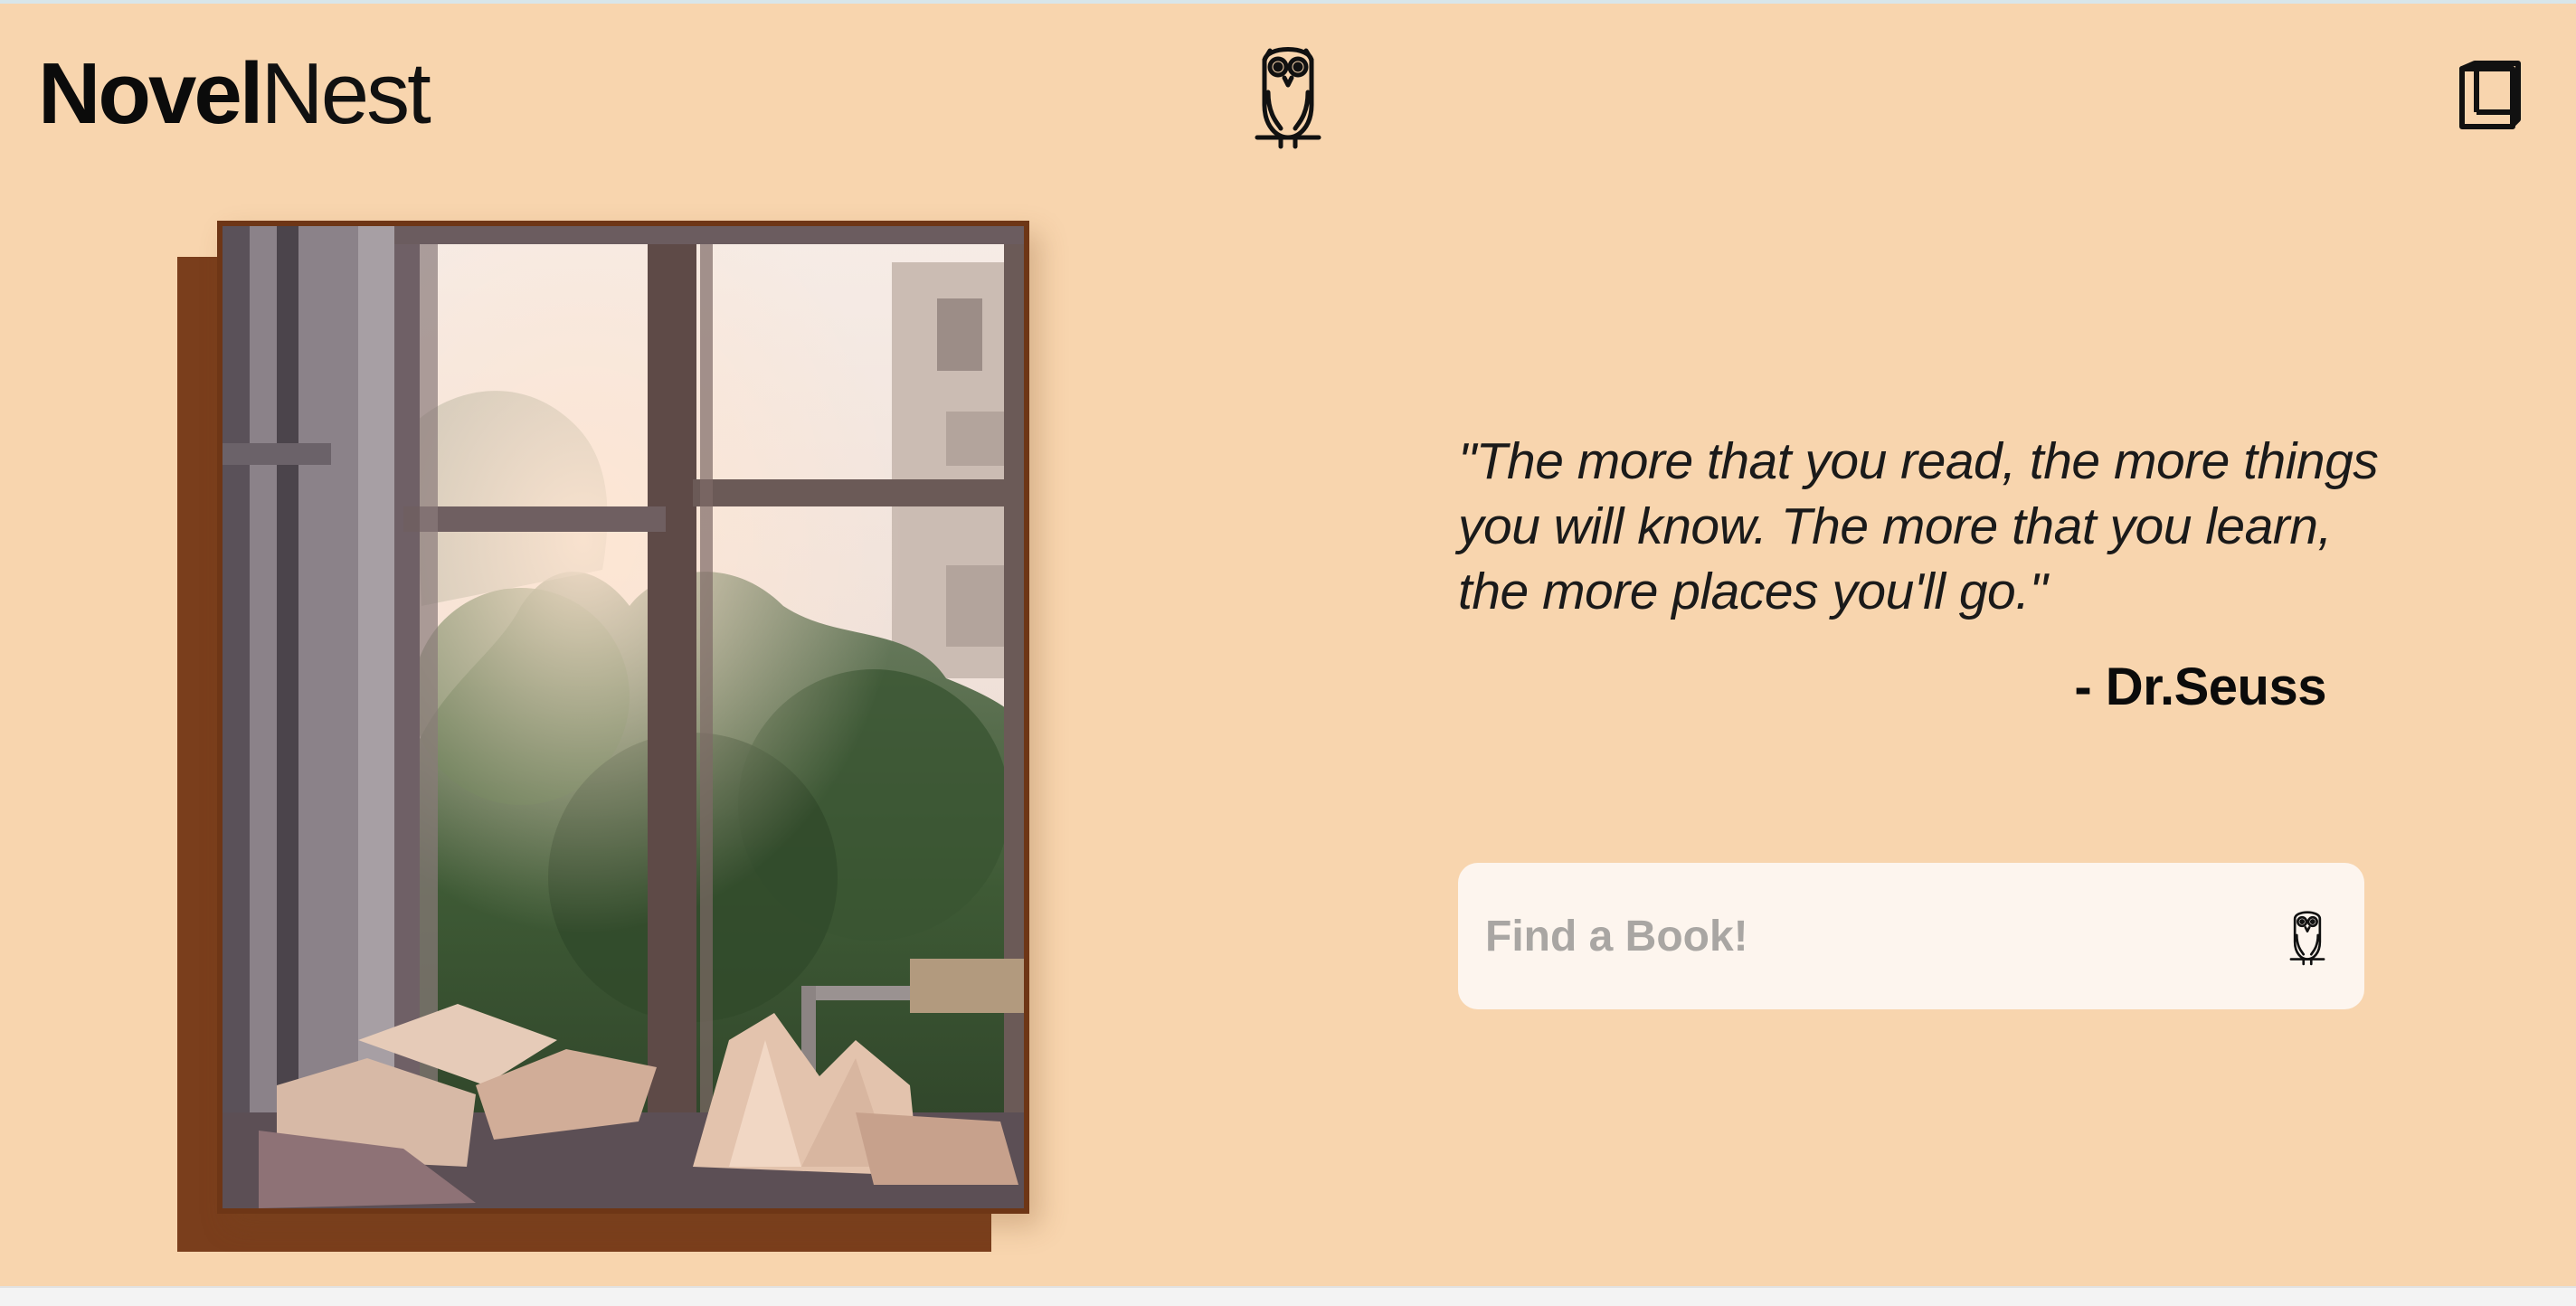 This screenshot has width=2576, height=1306. Describe the element at coordinates (1874, 936) in the screenshot. I see `search-input` at that location.